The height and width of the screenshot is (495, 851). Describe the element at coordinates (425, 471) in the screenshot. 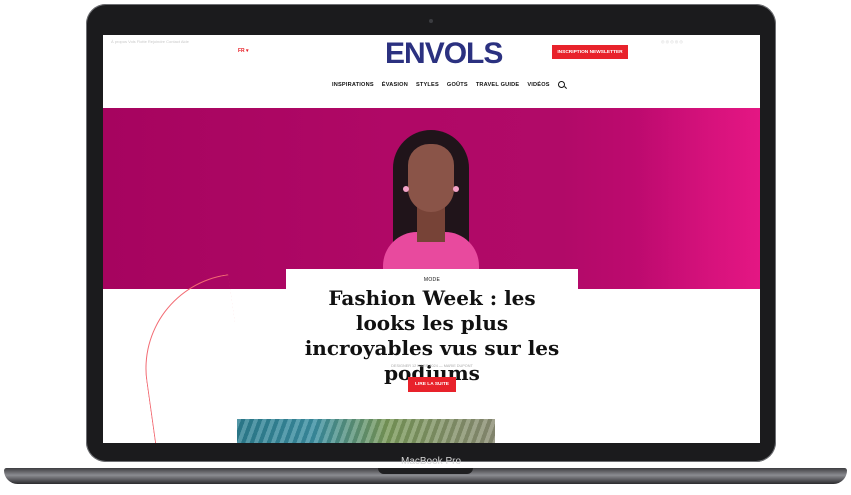

I see `laptop-notch` at that location.